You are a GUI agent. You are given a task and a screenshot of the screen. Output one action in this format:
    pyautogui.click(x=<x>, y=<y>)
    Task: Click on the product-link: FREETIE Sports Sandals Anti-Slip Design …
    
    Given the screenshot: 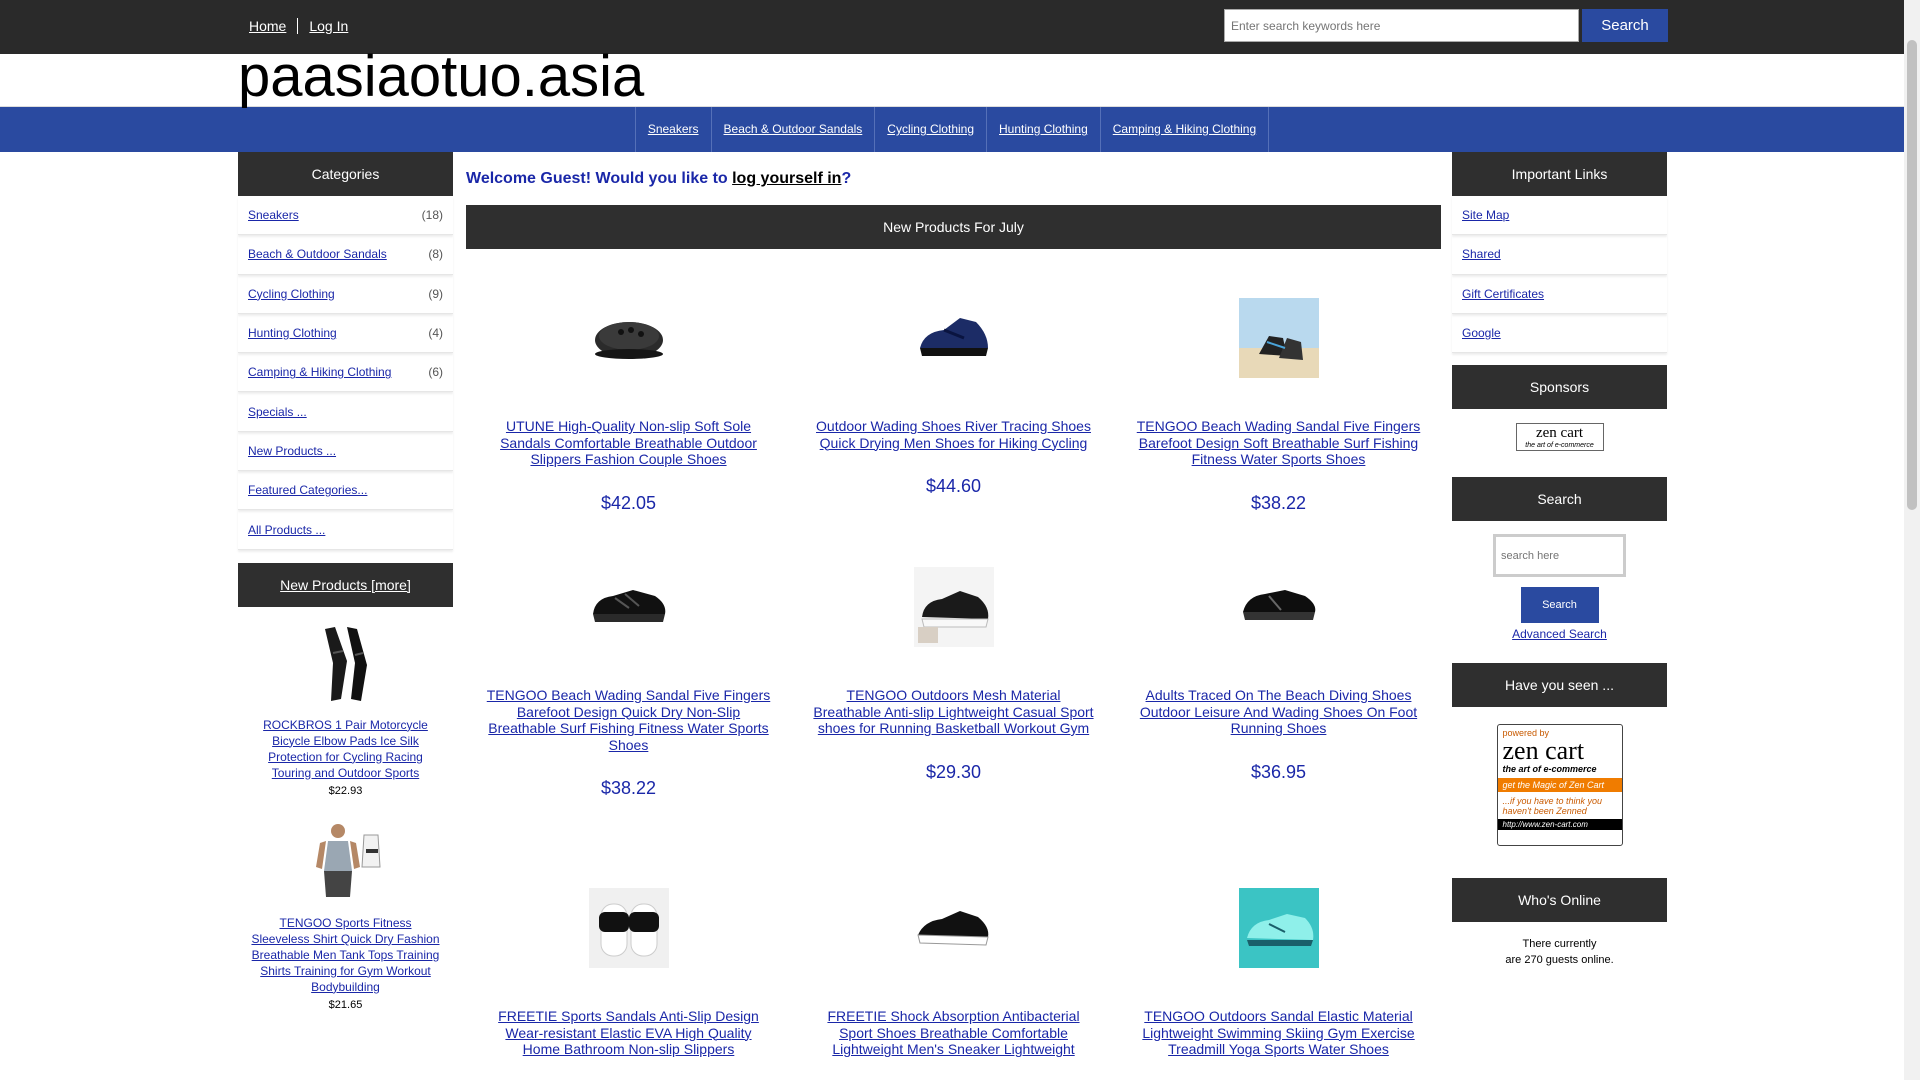 What is the action you would take?
    pyautogui.click(x=628, y=1033)
    